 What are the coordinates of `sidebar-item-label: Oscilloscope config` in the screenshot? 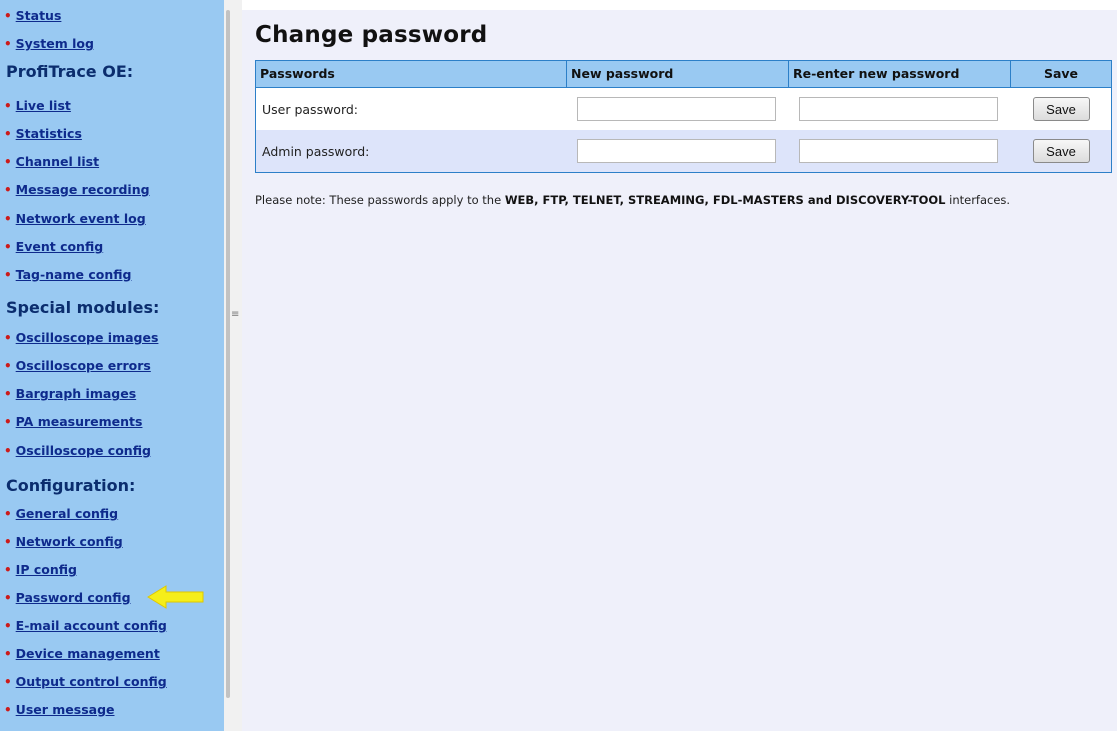 It's located at (83, 450).